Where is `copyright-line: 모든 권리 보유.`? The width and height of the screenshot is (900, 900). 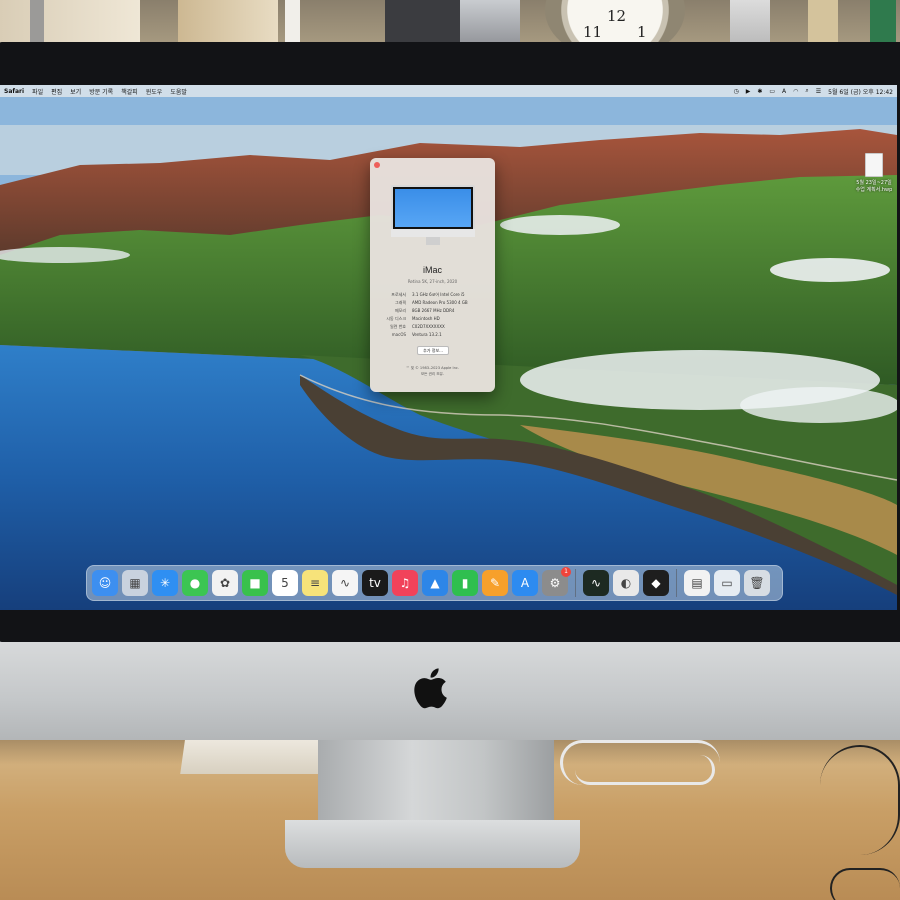 copyright-line: 모든 권리 보유. is located at coordinates (432, 374).